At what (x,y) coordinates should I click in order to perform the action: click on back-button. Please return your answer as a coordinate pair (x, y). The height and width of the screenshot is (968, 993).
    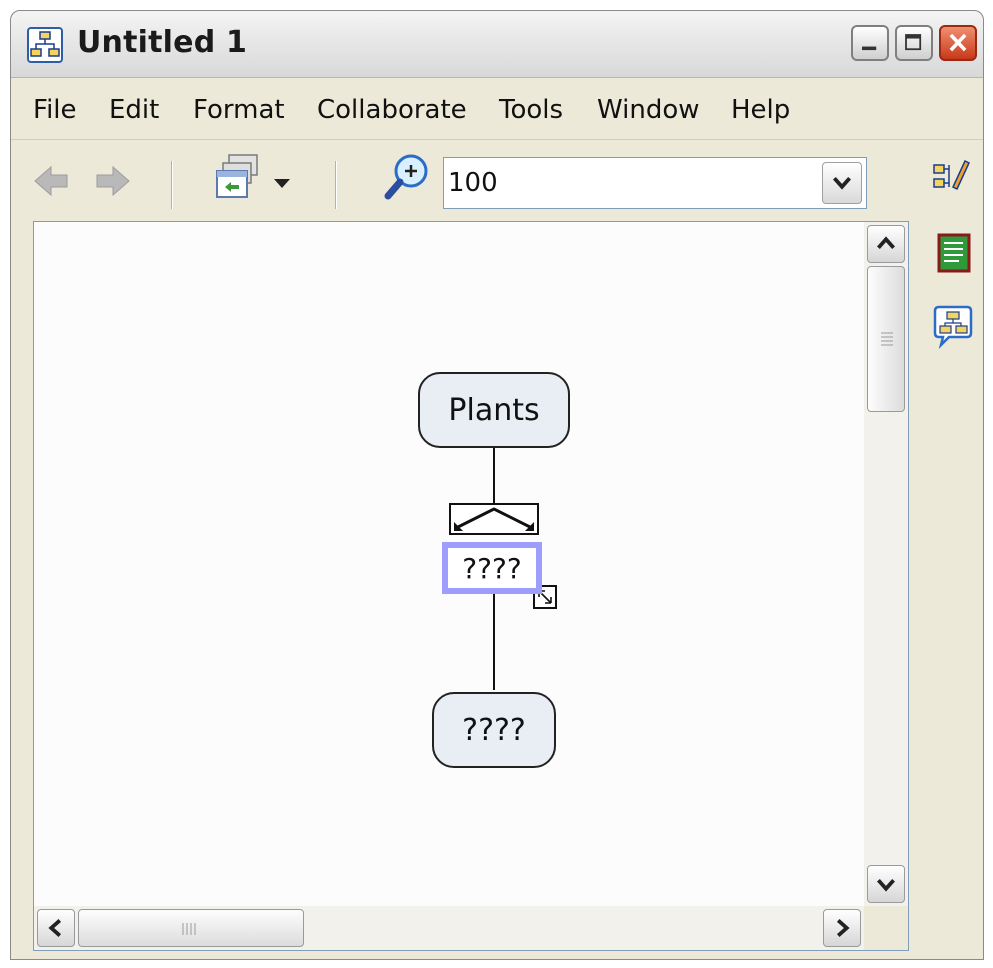
    Looking at the image, I should click on (51, 181).